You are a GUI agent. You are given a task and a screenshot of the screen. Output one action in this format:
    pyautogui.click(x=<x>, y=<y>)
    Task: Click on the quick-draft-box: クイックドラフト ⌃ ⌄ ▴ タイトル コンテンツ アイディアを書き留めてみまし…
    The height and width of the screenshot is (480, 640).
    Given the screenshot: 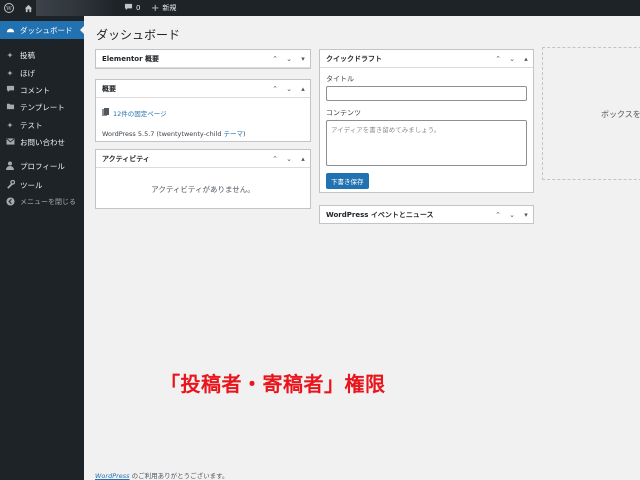 What is the action you would take?
    pyautogui.click(x=426, y=121)
    